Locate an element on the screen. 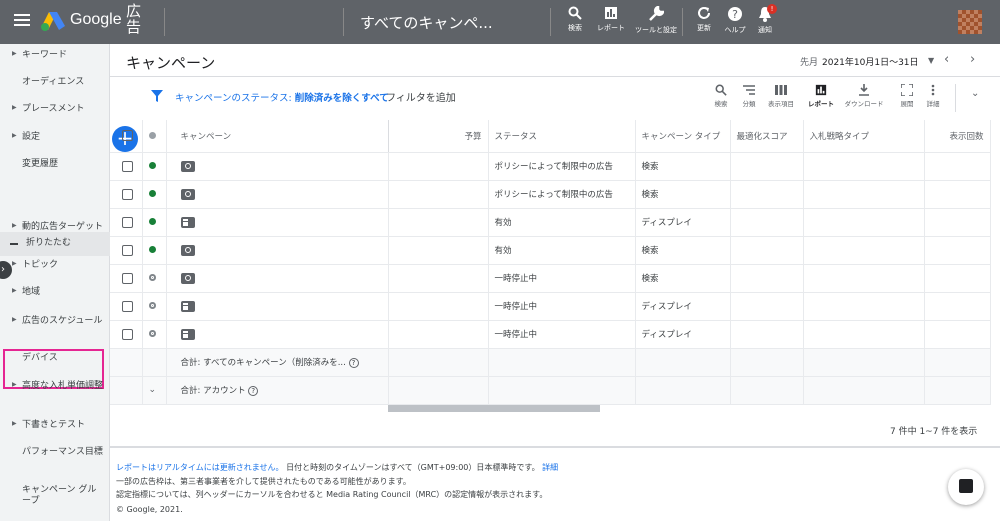 This screenshot has height=521, width=1000. header-optimization-score: 最適化スコア is located at coordinates (767, 136).